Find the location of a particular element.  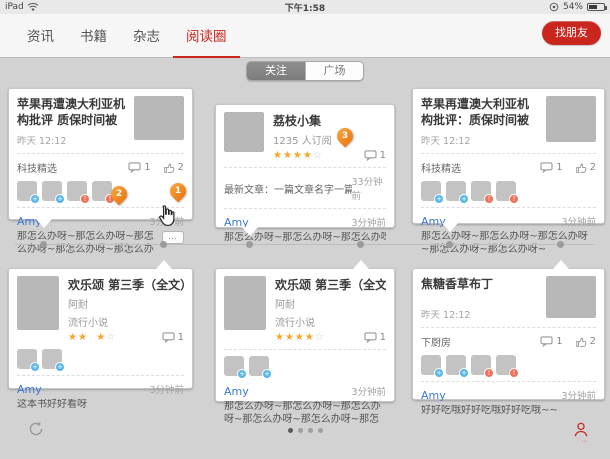

collection-thumbnail is located at coordinates (244, 132).